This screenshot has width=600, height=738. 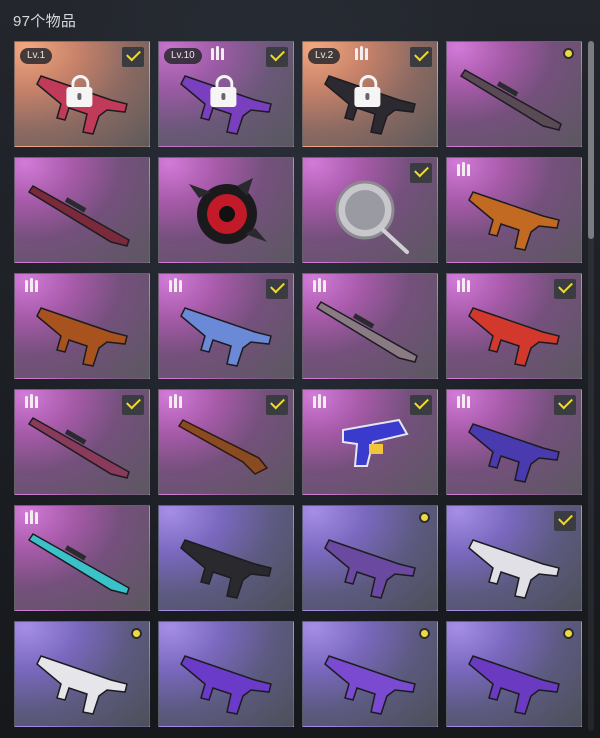 I want to click on shuriken-icon, so click(x=228, y=211).